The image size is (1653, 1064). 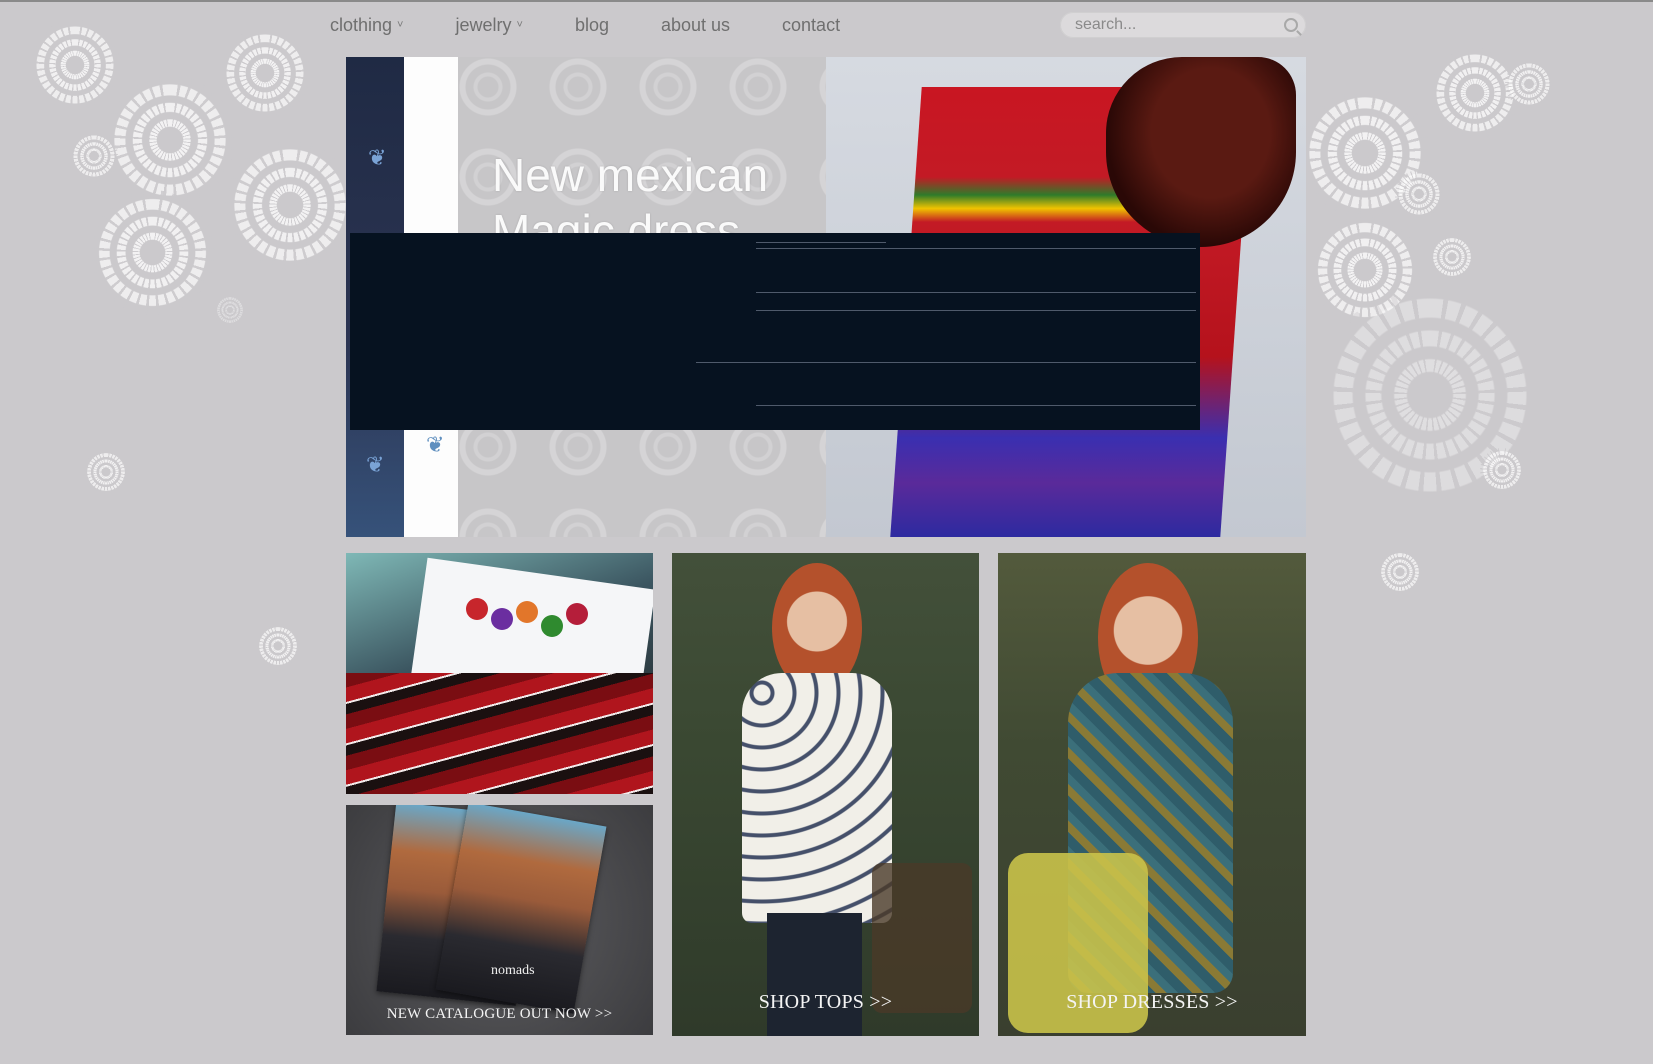 What do you see at coordinates (361, 24) in the screenshot?
I see `nav-item-label: clothing` at bounding box center [361, 24].